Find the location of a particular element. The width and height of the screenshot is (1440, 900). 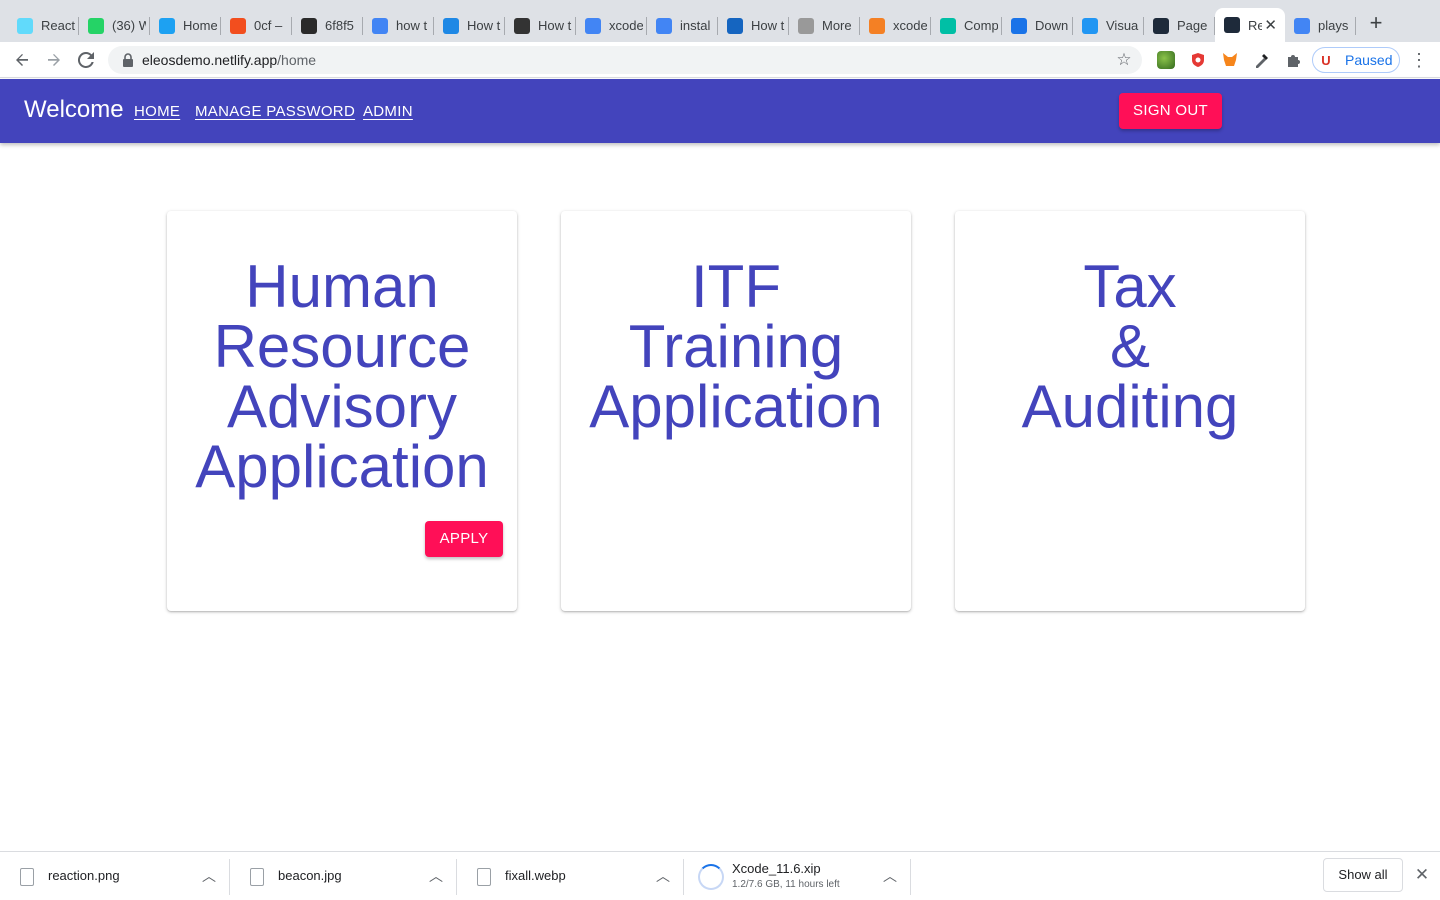

nav-admin-link: ADMIN is located at coordinates (388, 111).